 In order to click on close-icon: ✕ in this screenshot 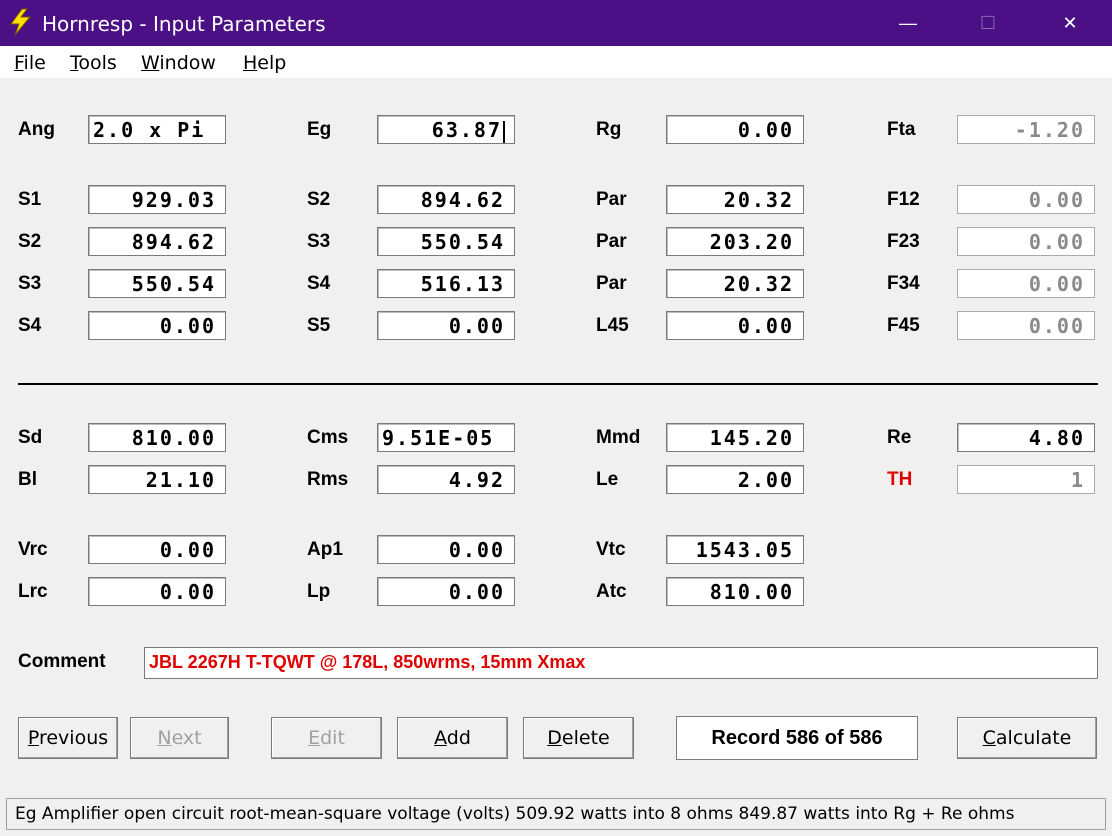, I will do `click(1070, 23)`.